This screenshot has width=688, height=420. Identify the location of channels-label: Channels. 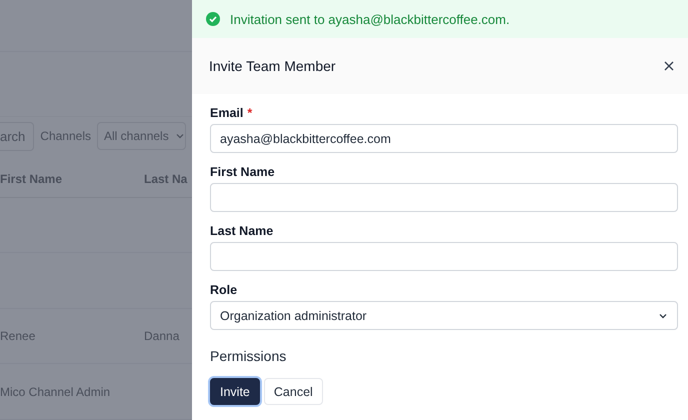
(65, 136).